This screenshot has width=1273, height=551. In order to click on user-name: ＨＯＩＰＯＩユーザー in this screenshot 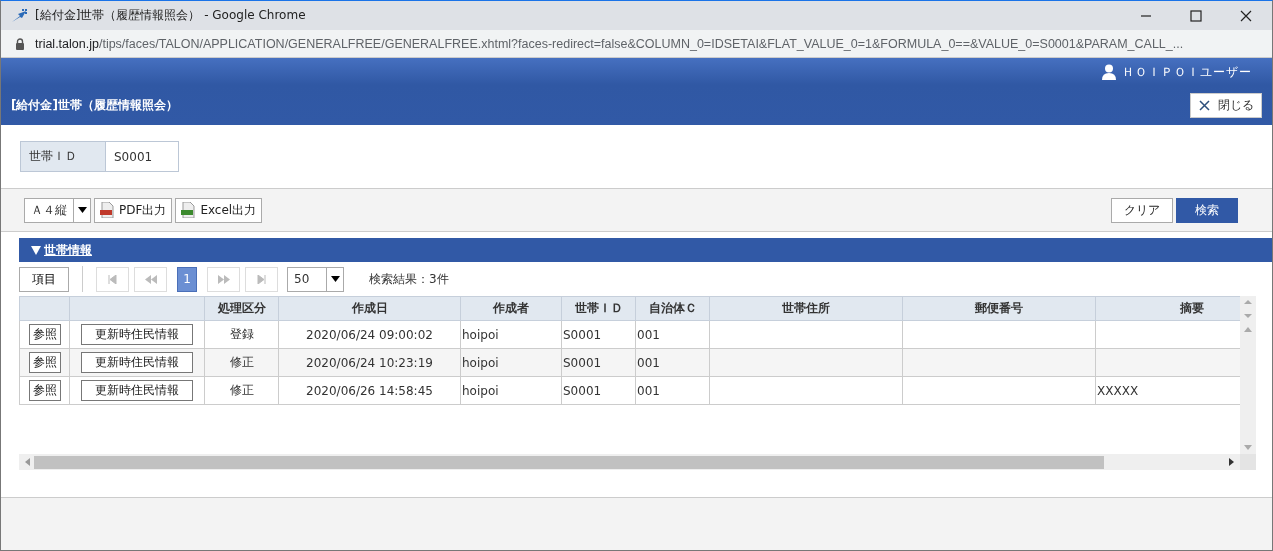, I will do `click(1187, 72)`.